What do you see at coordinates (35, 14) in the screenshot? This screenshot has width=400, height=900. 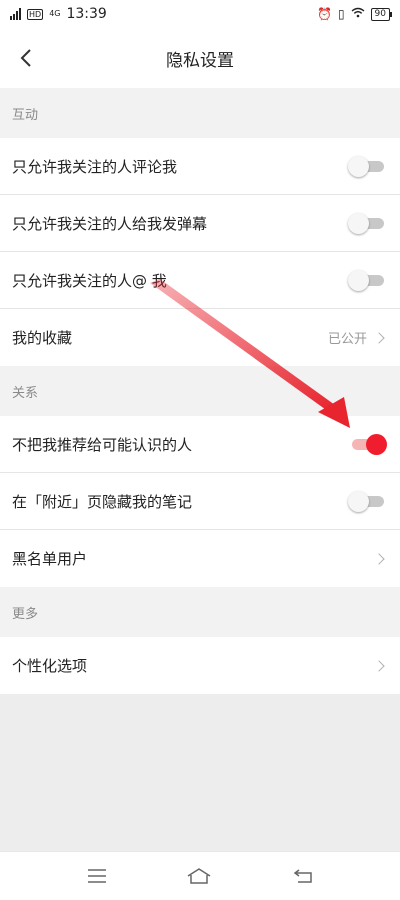 I see `hd-badge: HD` at bounding box center [35, 14].